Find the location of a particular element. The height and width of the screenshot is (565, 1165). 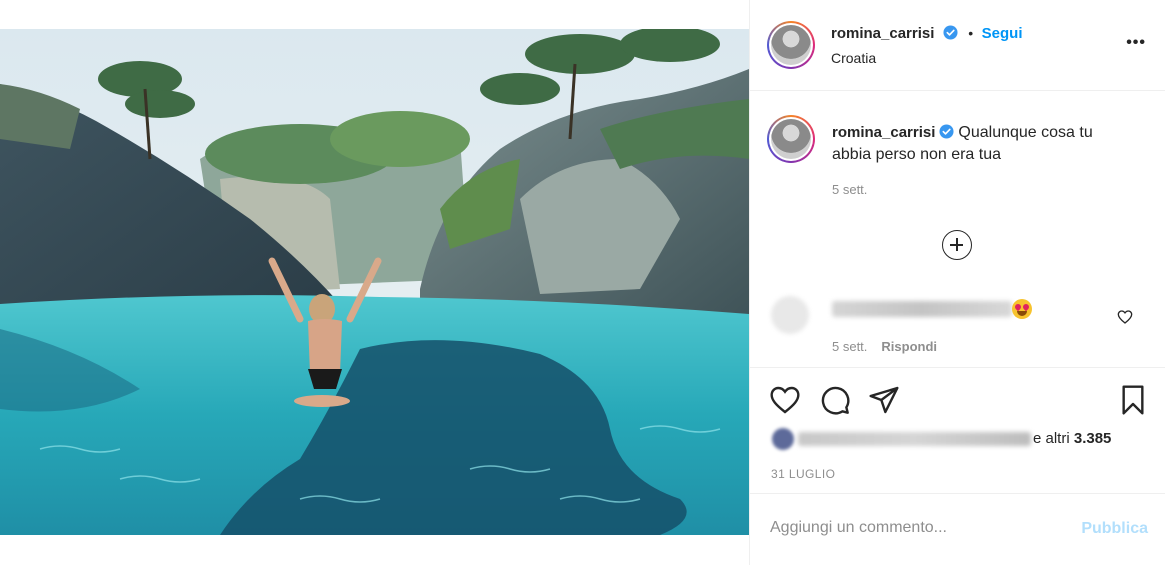

commenter-name-blurred is located at coordinates (922, 309).